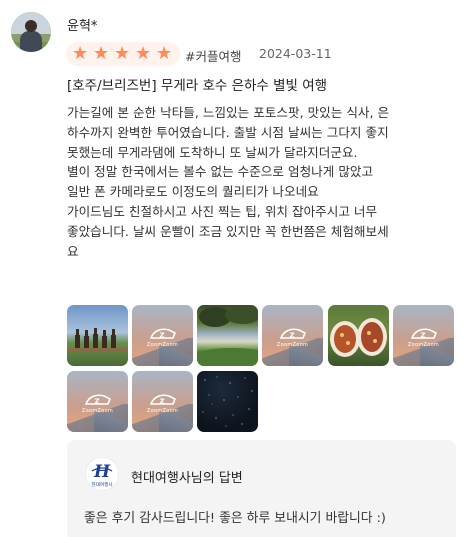 The image size is (463, 537). What do you see at coordinates (227, 335) in the screenshot?
I see `review-photo-lake` at bounding box center [227, 335].